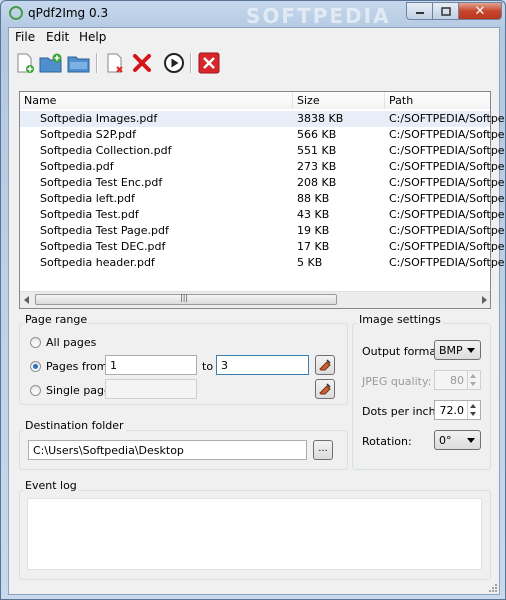  I want to click on file-name: Softpedia Test DEC.pdf, so click(103, 246).